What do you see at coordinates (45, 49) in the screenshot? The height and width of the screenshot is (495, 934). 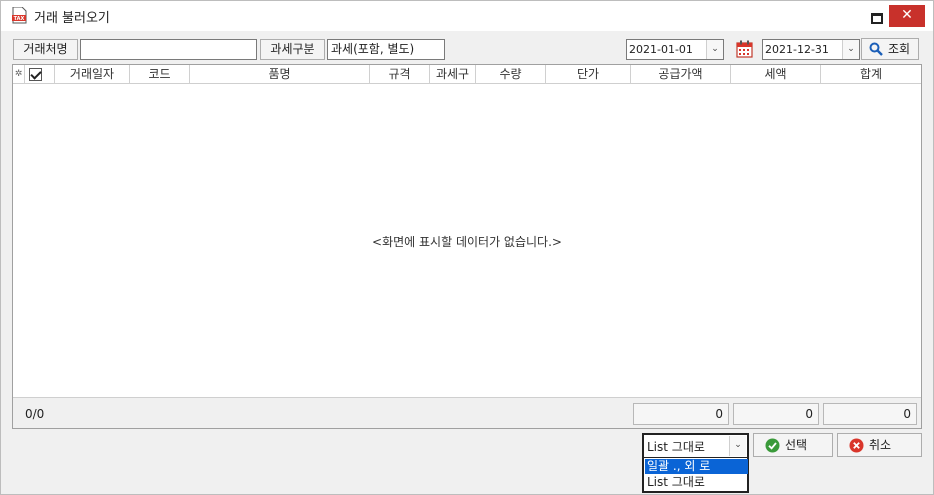 I see `partner-label: 거래처명` at bounding box center [45, 49].